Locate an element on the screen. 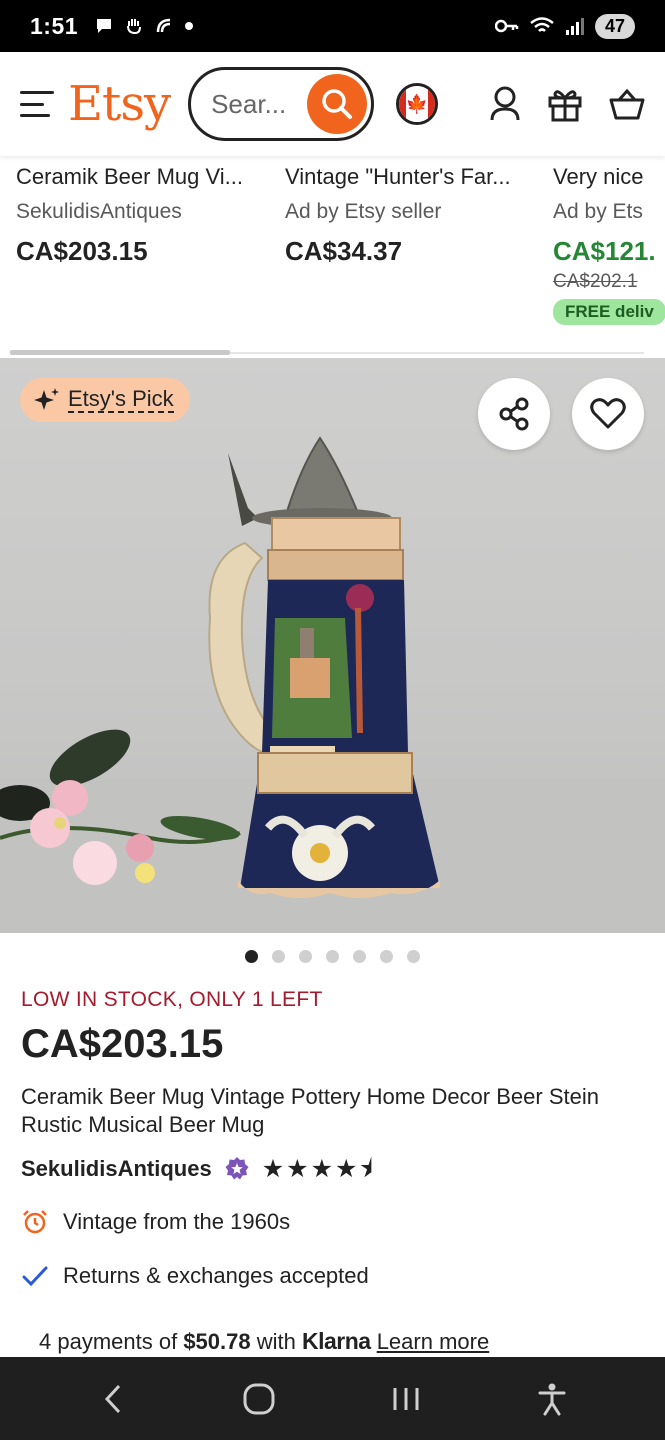 The height and width of the screenshot is (1440, 665). accessibility-icon is located at coordinates (552, 1399).